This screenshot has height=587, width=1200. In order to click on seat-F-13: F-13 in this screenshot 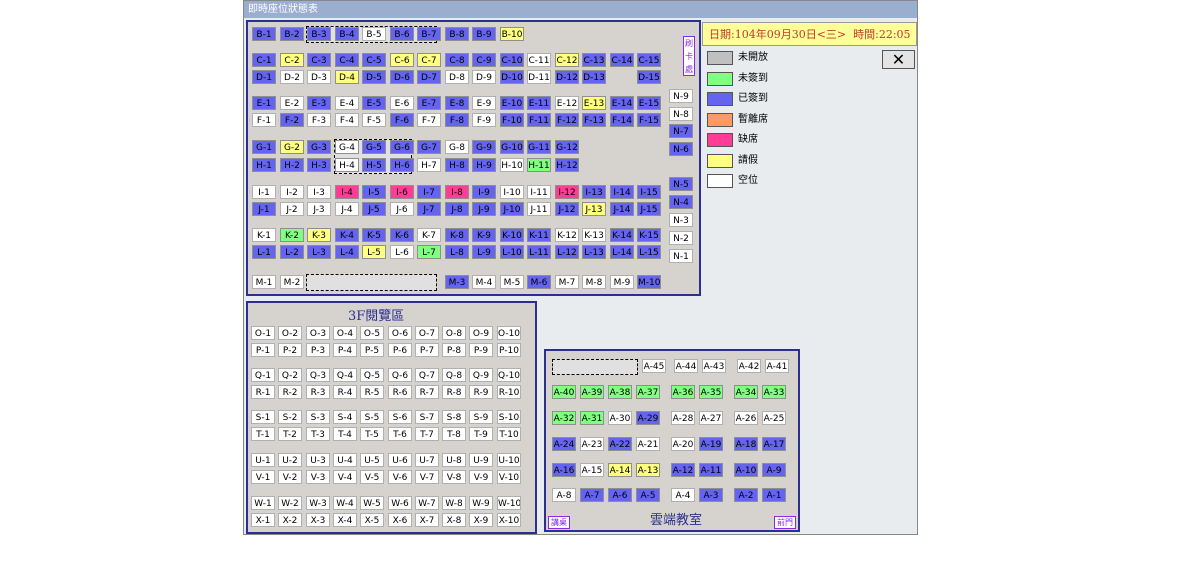, I will do `click(594, 120)`.